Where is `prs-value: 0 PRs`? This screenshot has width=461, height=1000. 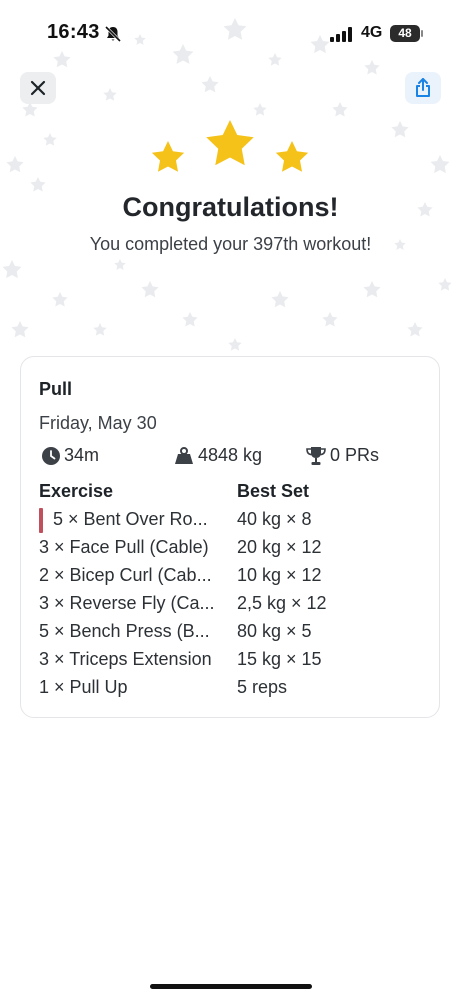 prs-value: 0 PRs is located at coordinates (355, 455).